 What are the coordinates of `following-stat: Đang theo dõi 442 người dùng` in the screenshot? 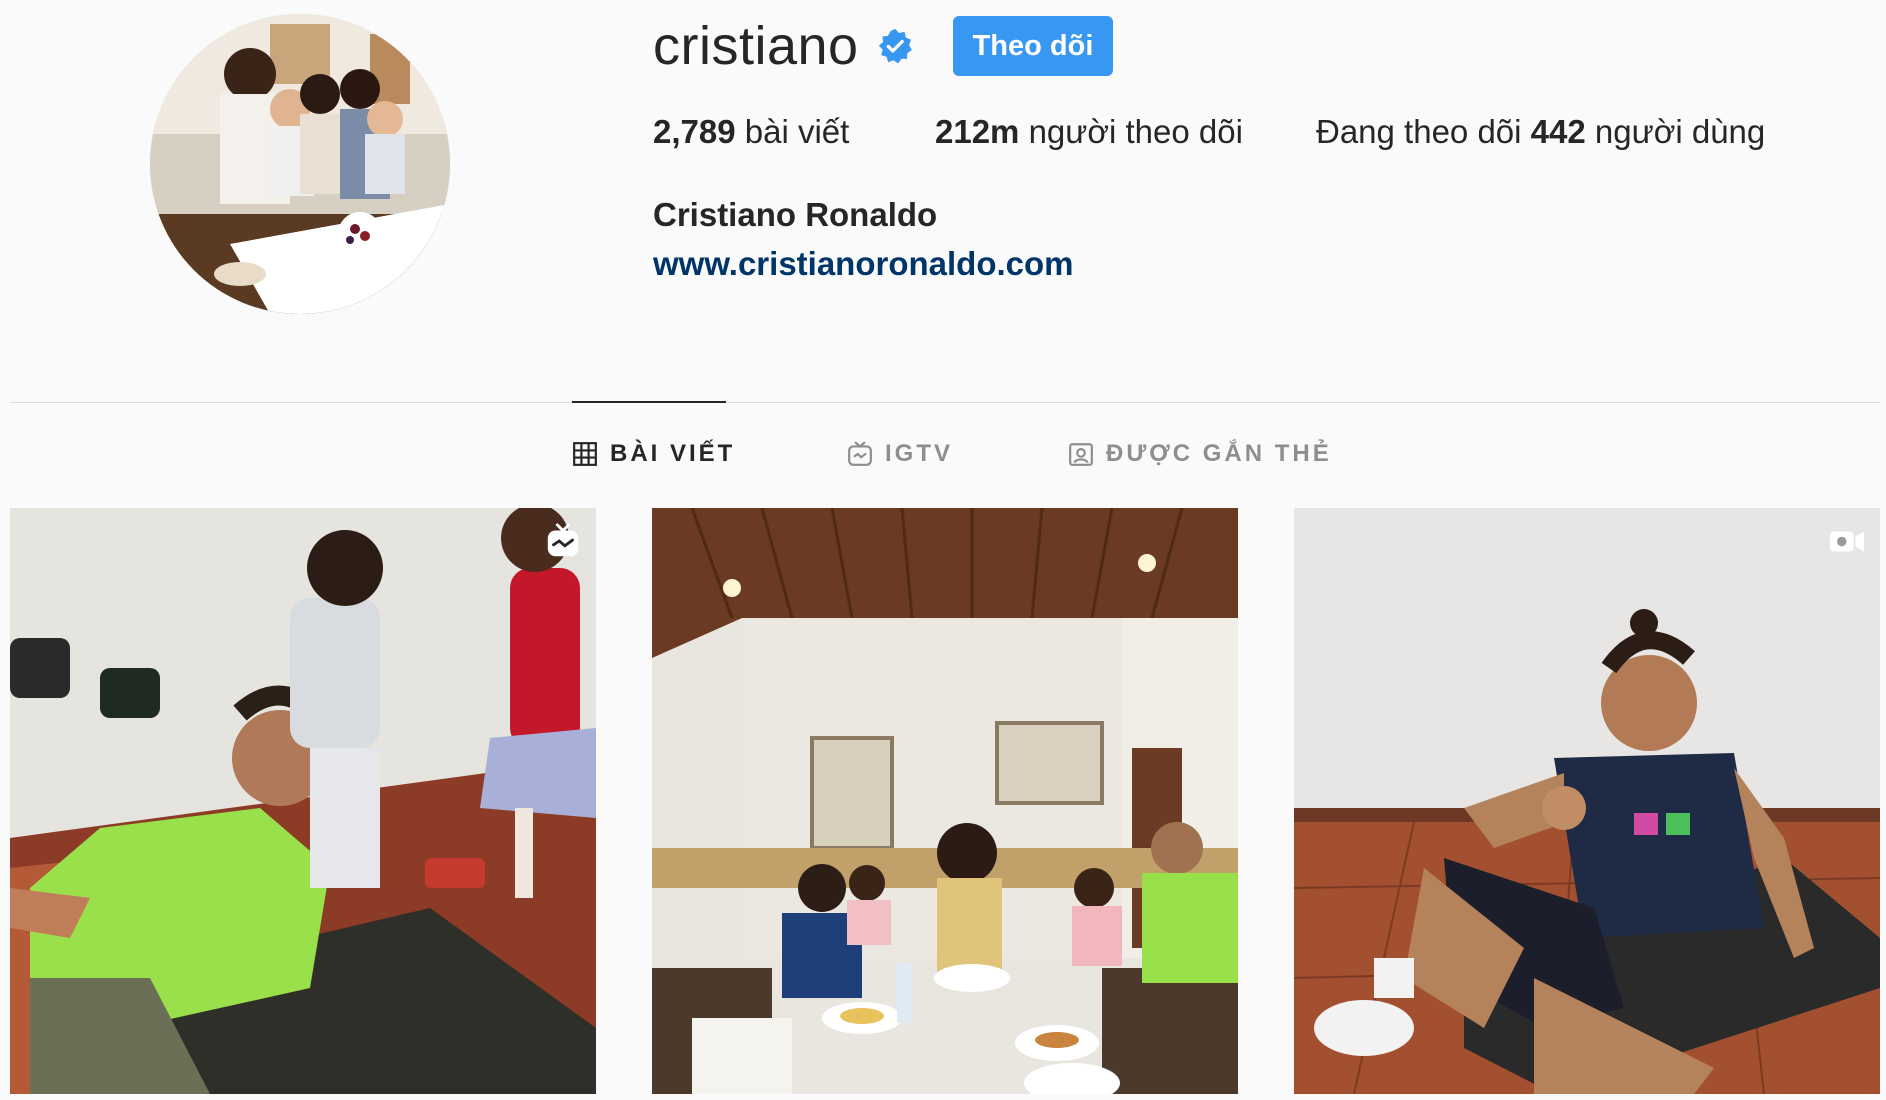 It's located at (1540, 132).